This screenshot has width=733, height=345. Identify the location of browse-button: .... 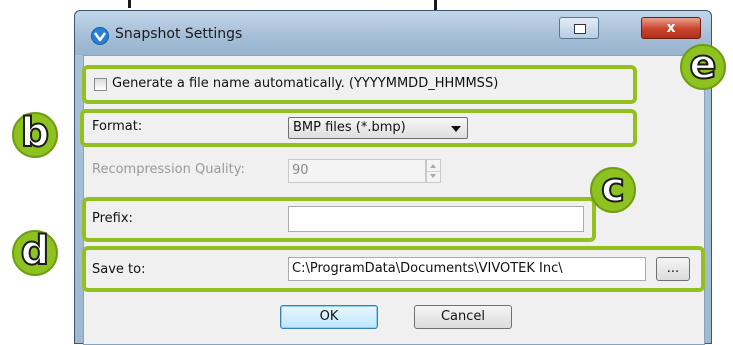
(673, 269).